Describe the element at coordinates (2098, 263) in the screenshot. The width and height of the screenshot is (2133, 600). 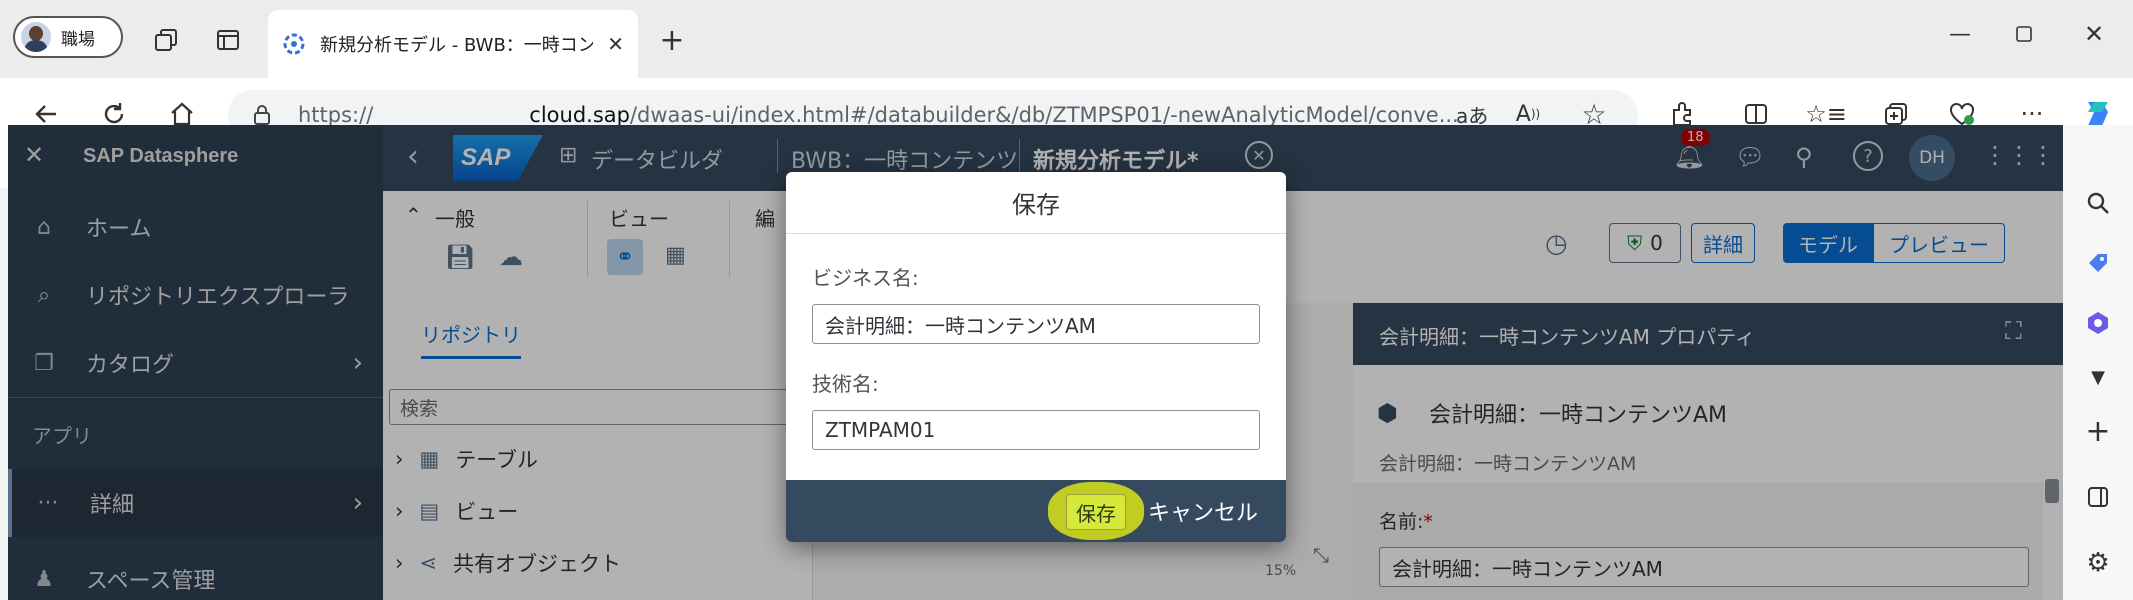
I see `shopping-tag-icon` at that location.